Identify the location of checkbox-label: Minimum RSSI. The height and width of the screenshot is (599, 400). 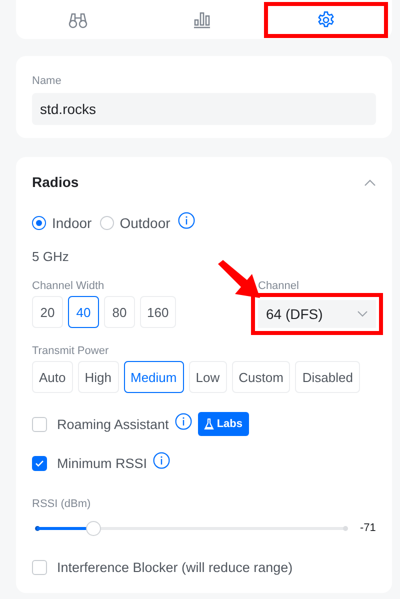
(102, 463).